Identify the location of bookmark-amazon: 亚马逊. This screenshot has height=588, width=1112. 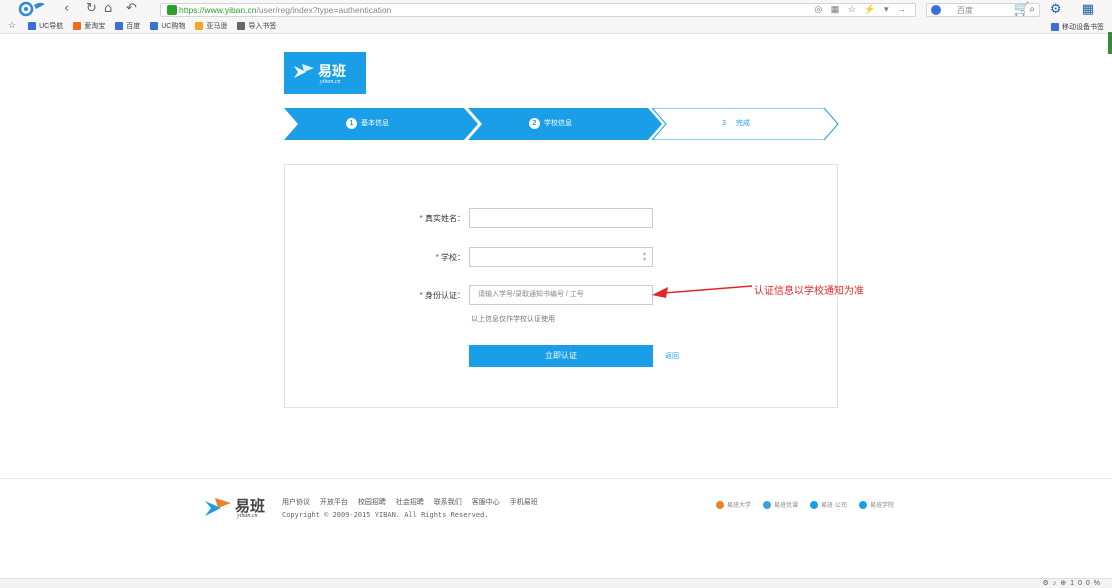
(211, 26).